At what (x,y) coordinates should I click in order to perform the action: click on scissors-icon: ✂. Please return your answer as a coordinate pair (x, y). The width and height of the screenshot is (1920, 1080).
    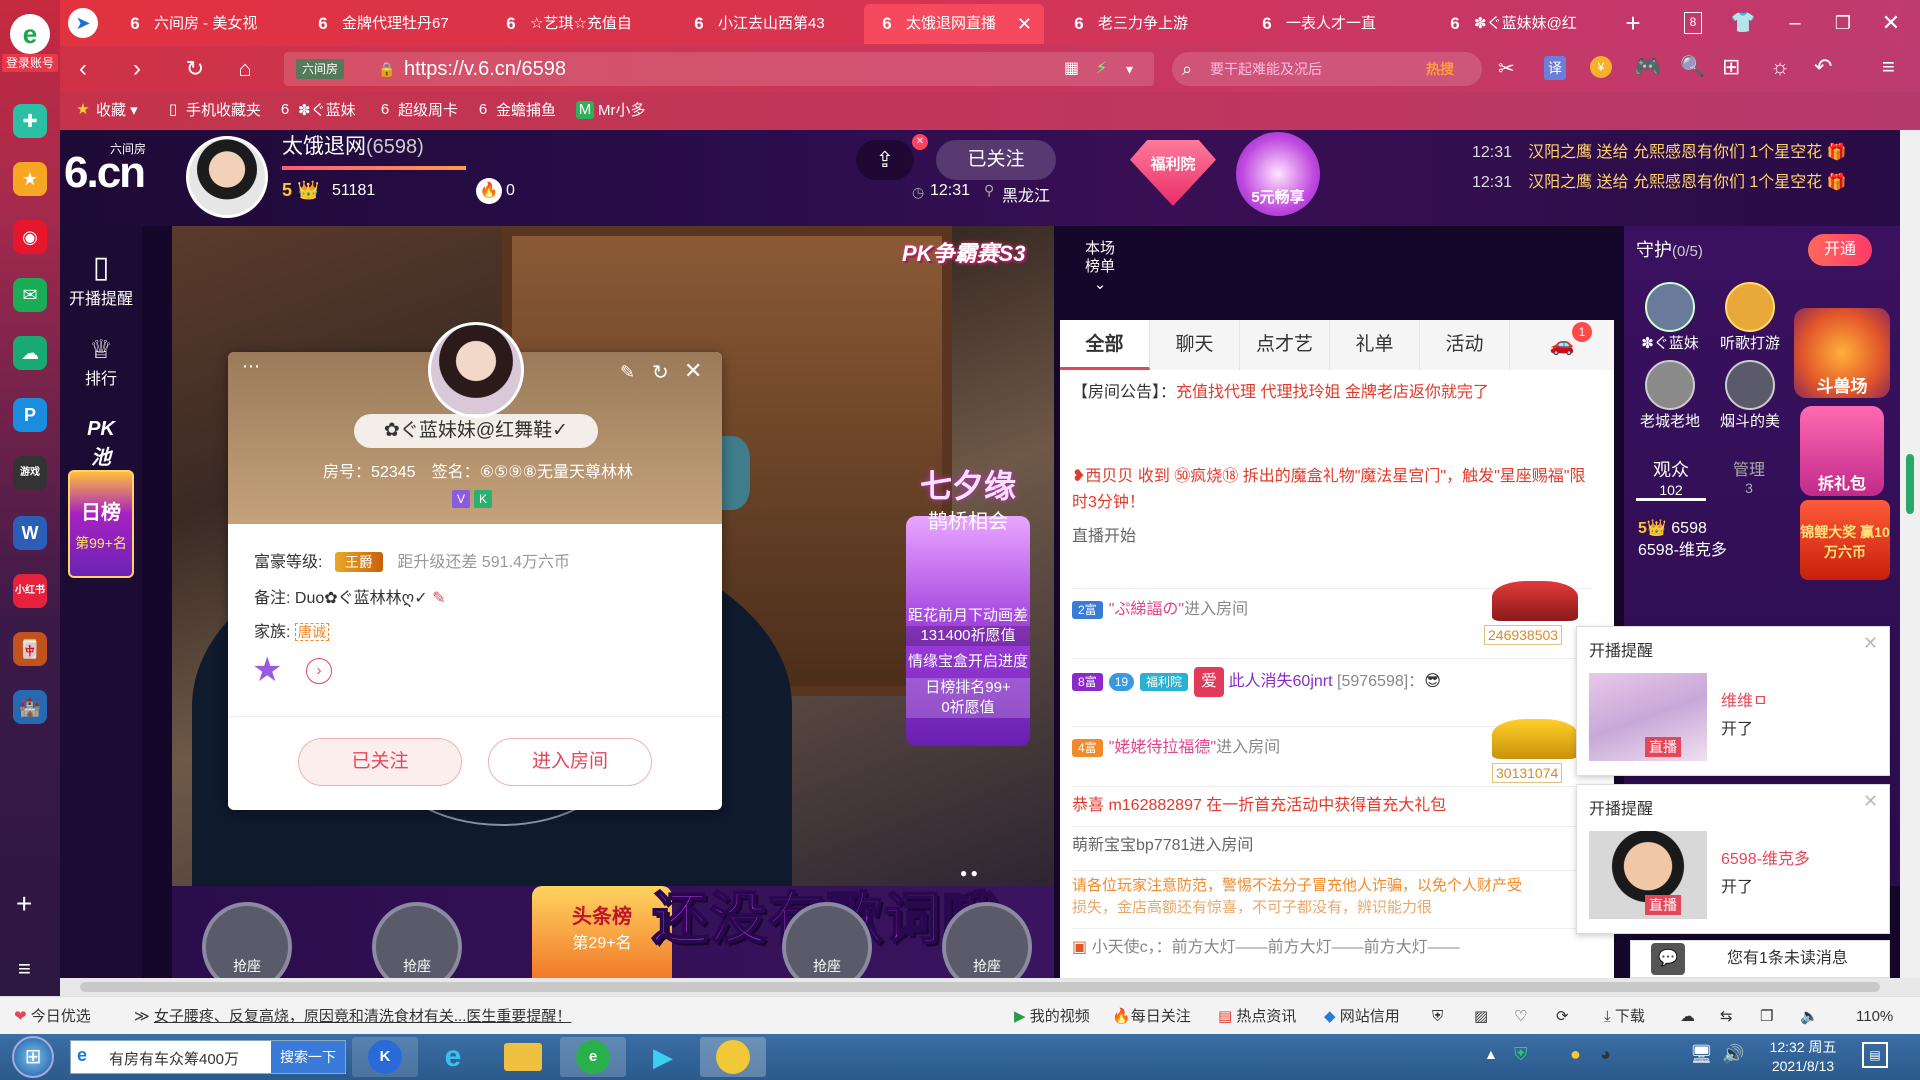
    Looking at the image, I should click on (1506, 68).